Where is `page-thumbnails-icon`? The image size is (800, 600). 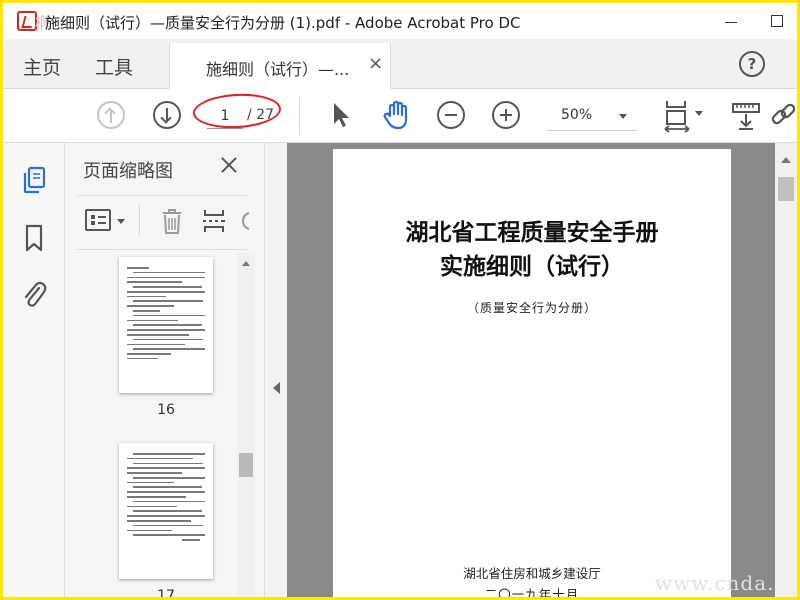
page-thumbnails-icon is located at coordinates (34, 180).